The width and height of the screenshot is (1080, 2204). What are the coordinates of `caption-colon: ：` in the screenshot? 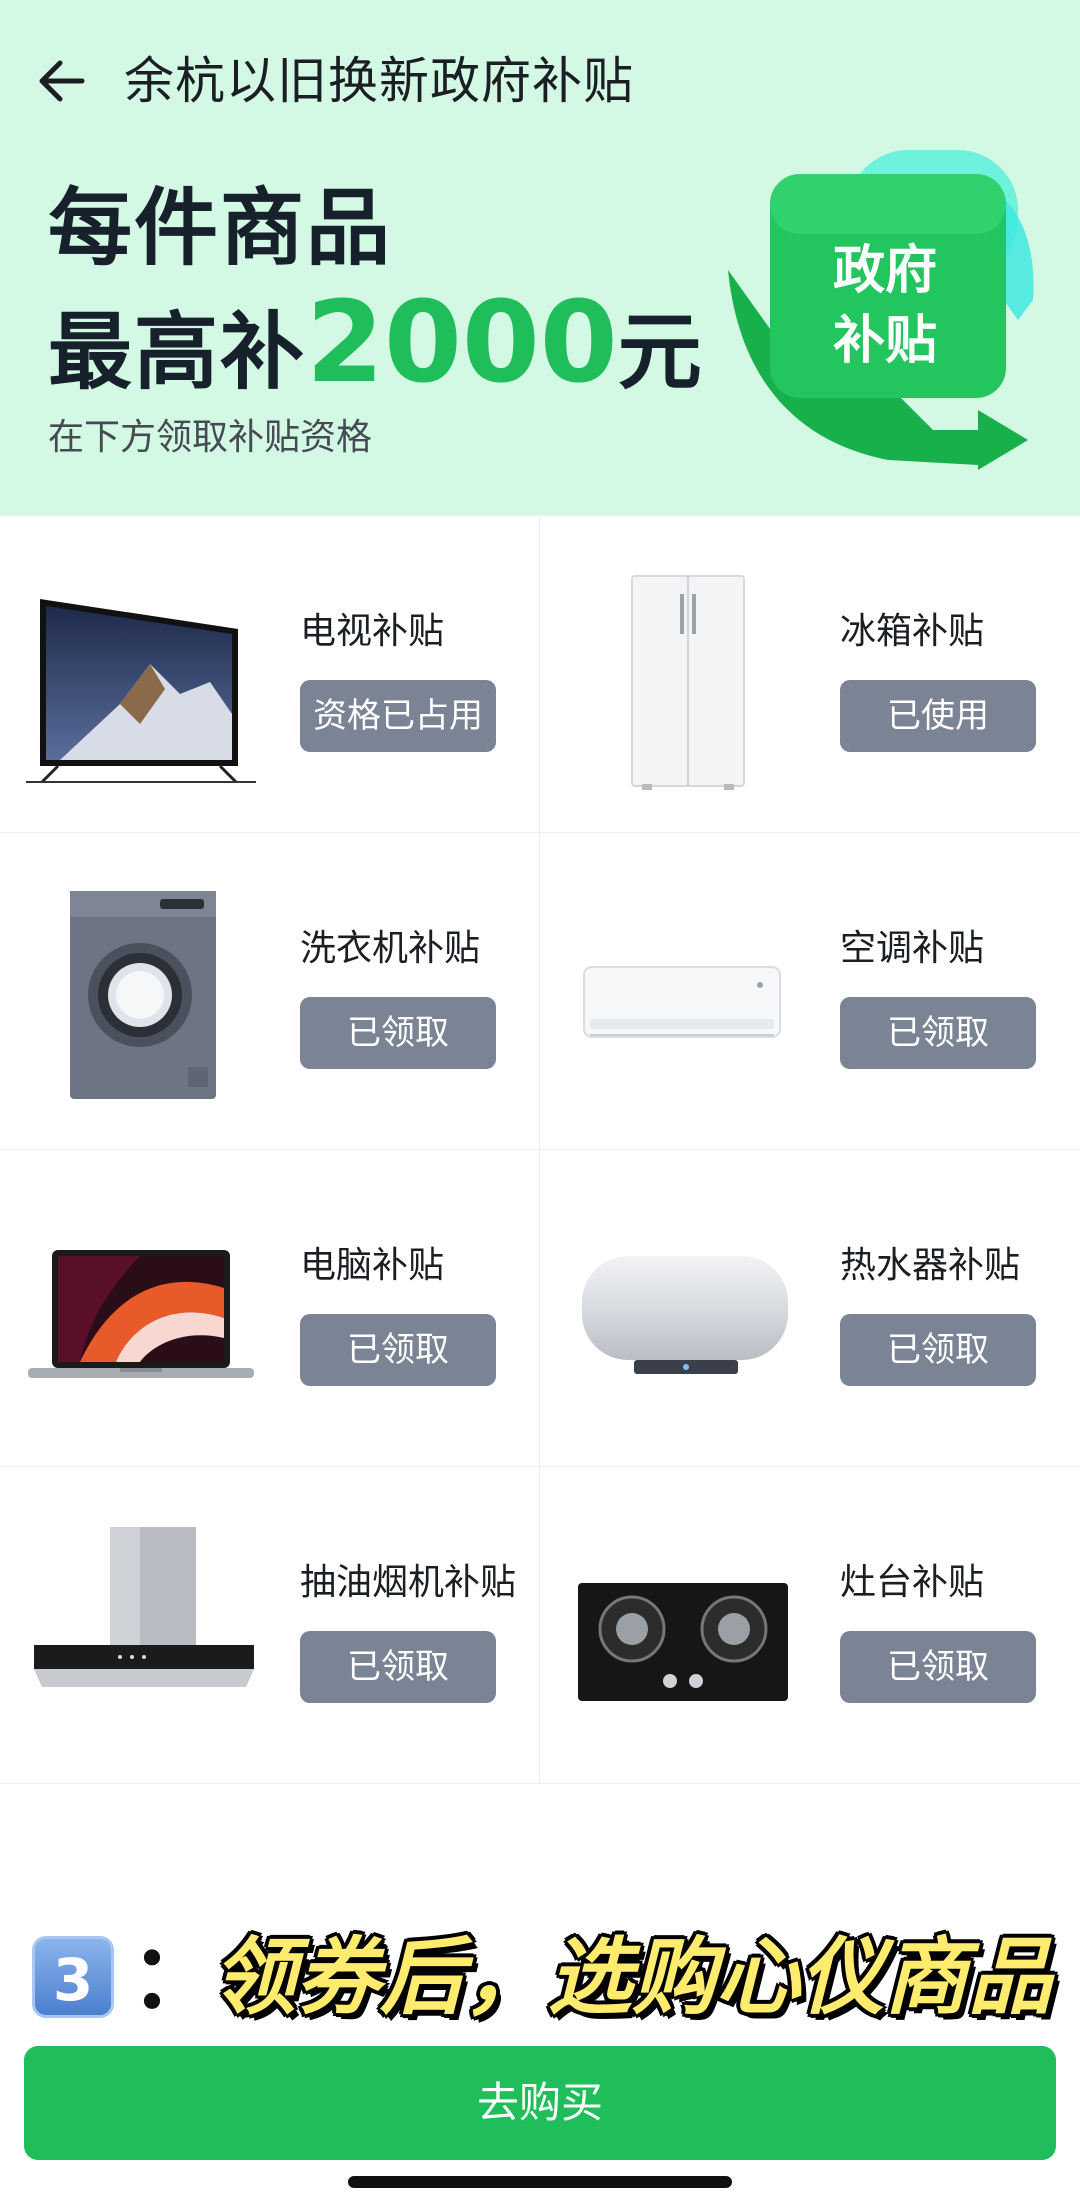 It's located at (174, 1976).